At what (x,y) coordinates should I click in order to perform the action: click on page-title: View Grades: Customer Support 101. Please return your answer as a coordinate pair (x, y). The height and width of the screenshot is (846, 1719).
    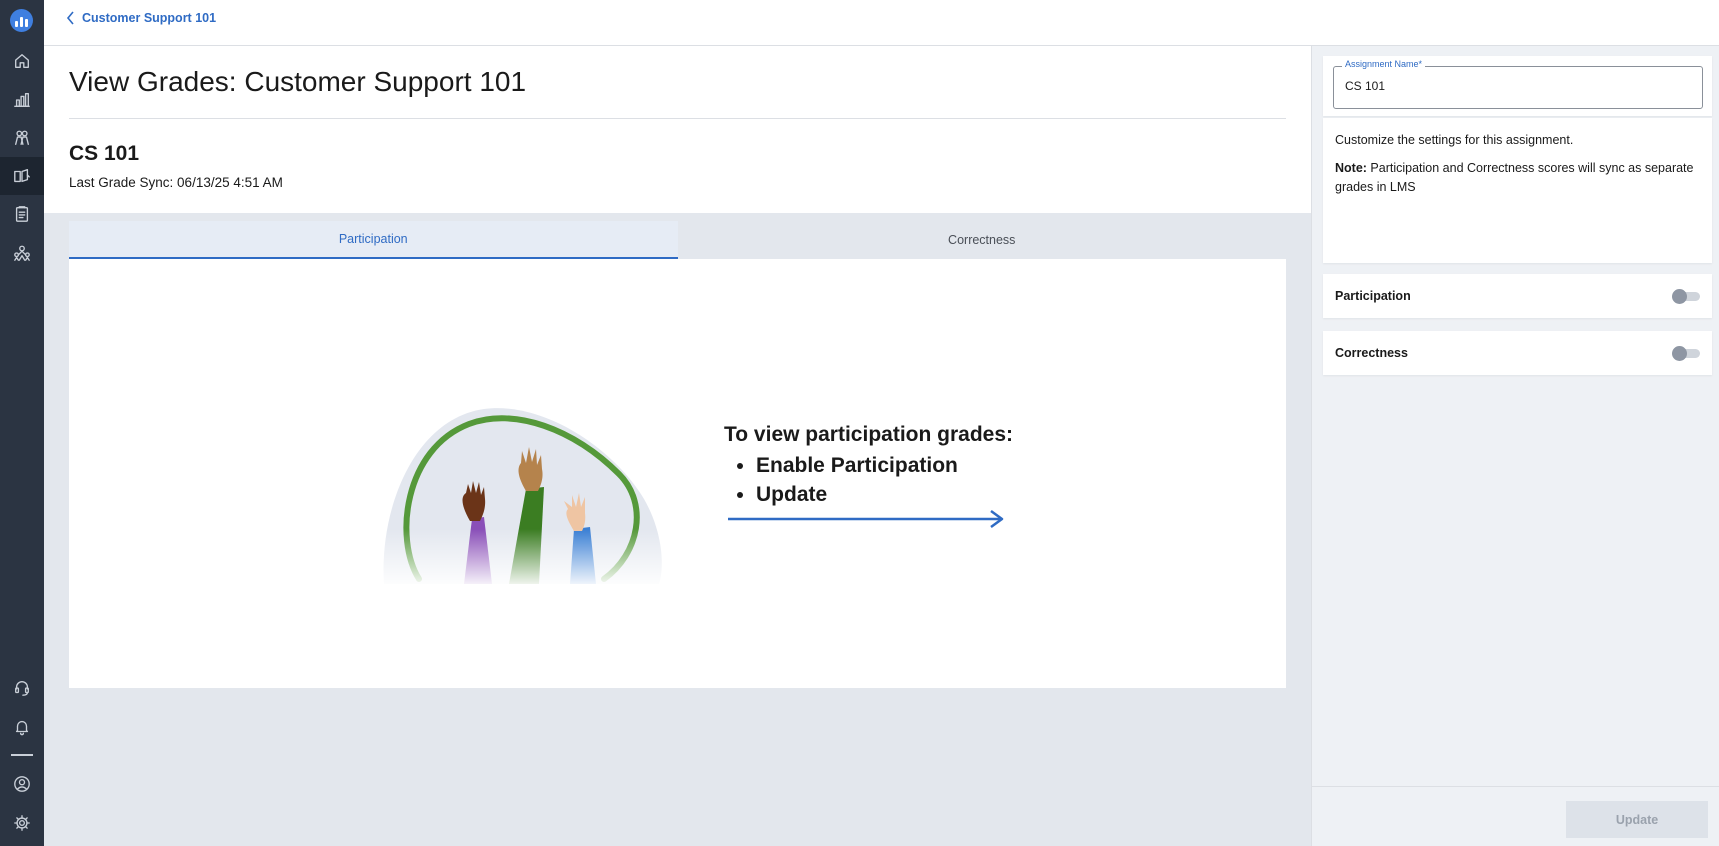
    Looking at the image, I should click on (298, 81).